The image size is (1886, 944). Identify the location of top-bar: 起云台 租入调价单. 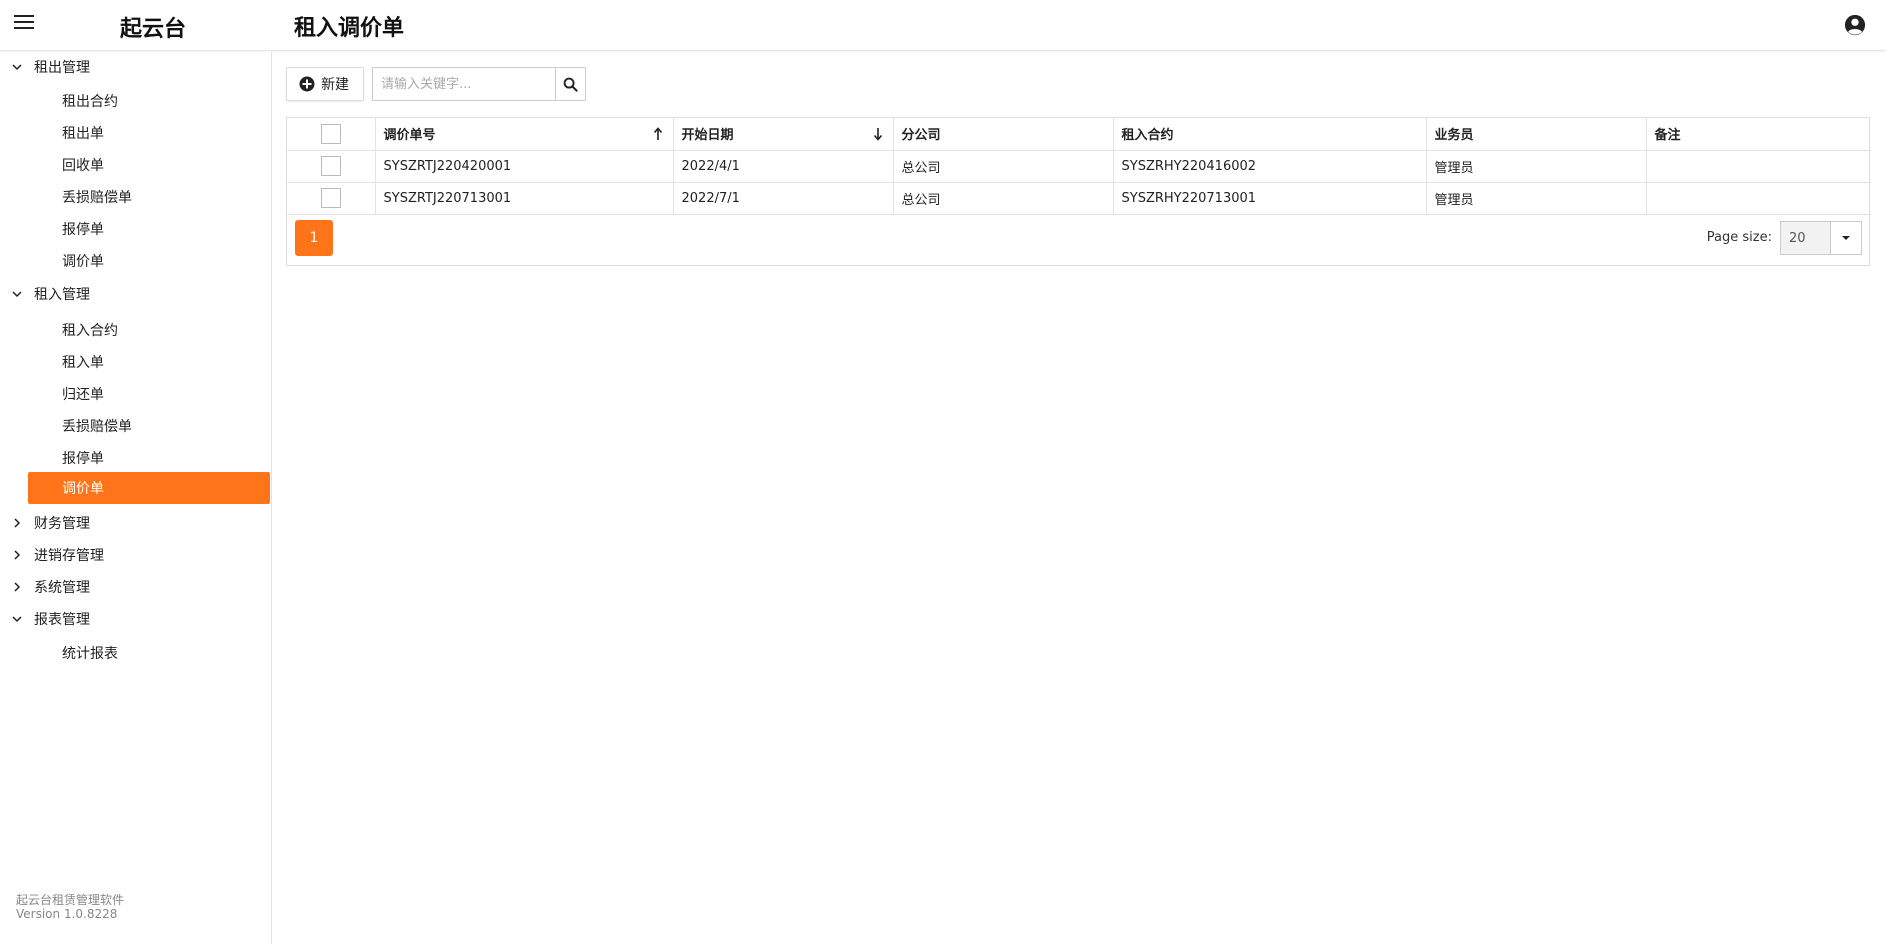
(943, 25).